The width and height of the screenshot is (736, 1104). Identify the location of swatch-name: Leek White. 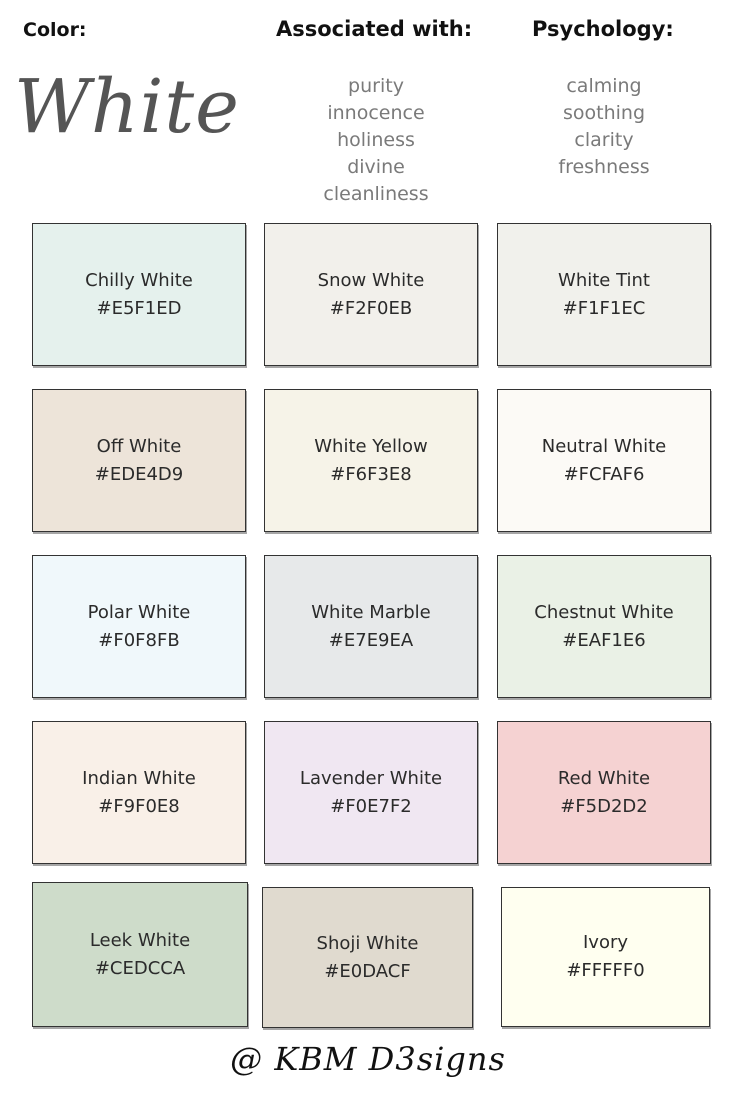
(140, 940).